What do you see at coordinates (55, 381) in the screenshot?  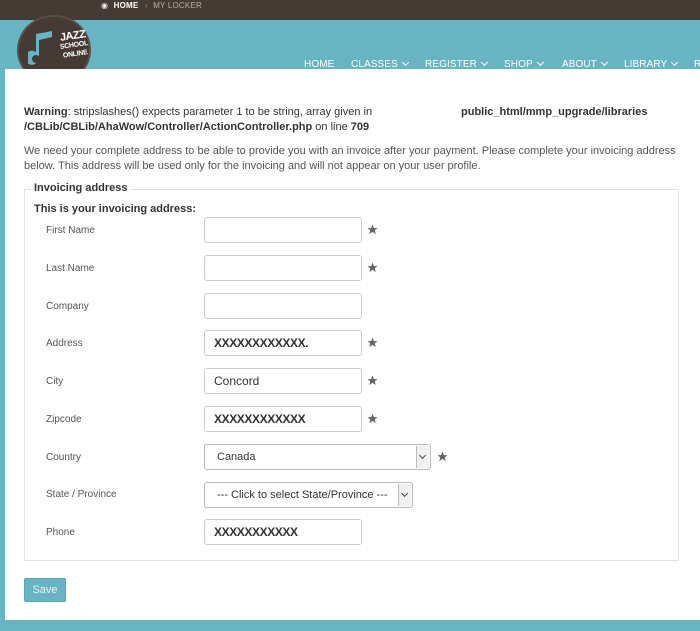 I see `city-label: City` at bounding box center [55, 381].